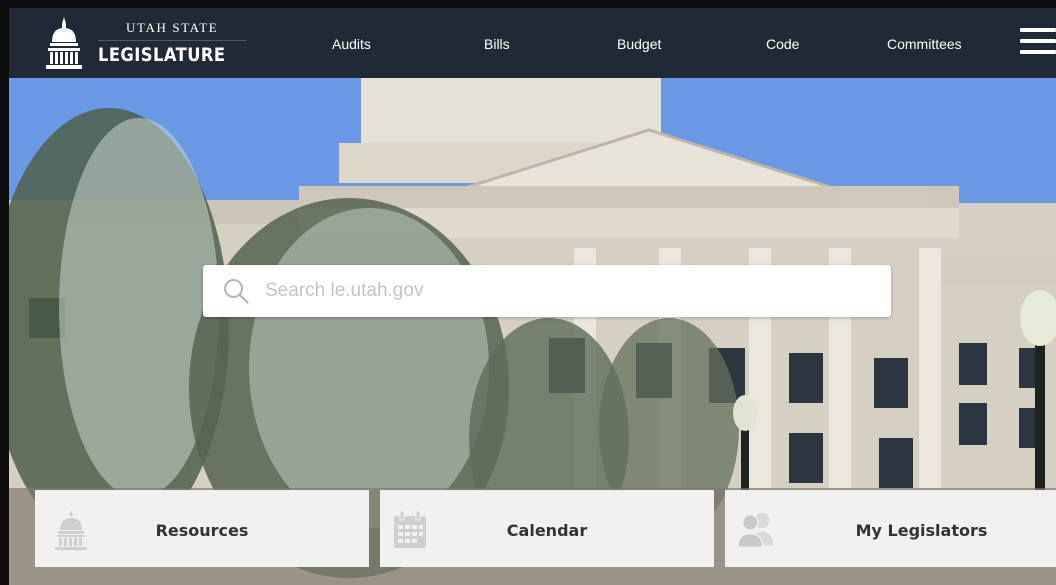 The height and width of the screenshot is (585, 1056). What do you see at coordinates (921, 530) in the screenshot?
I see `my-legislators-card-label: My Legislators` at bounding box center [921, 530].